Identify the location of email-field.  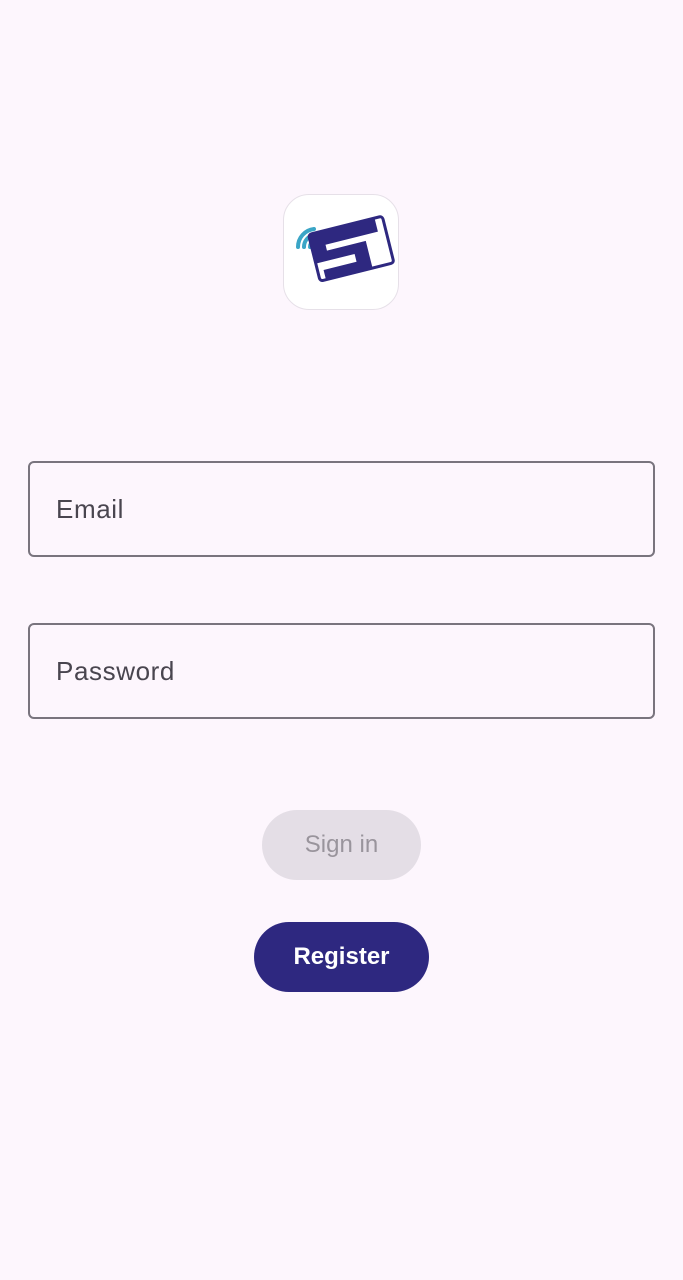
(341, 509).